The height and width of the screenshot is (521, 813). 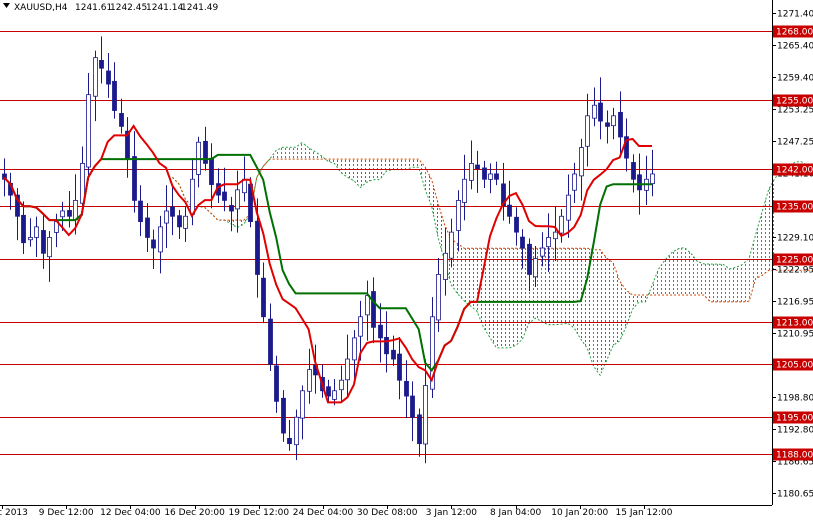 I want to click on level-label: 1195.00, so click(x=794, y=419).